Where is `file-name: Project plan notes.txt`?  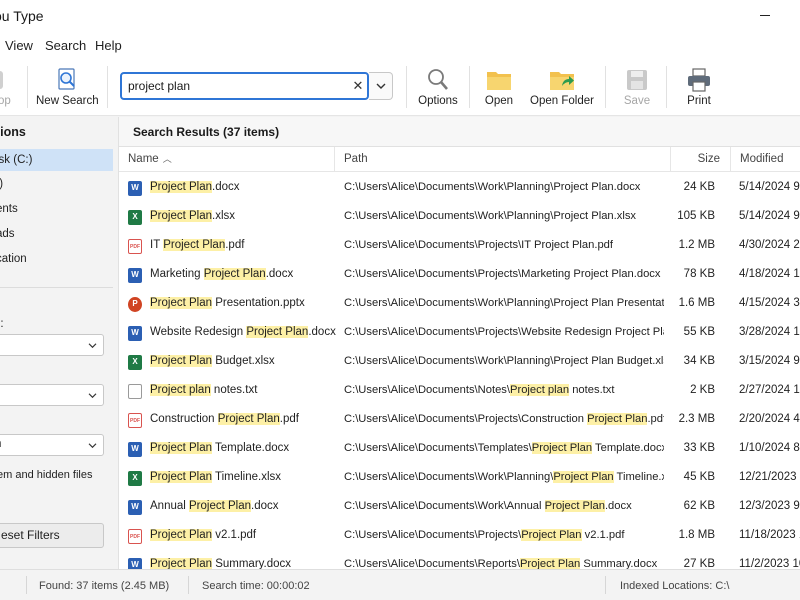 file-name: Project plan notes.txt is located at coordinates (245, 390).